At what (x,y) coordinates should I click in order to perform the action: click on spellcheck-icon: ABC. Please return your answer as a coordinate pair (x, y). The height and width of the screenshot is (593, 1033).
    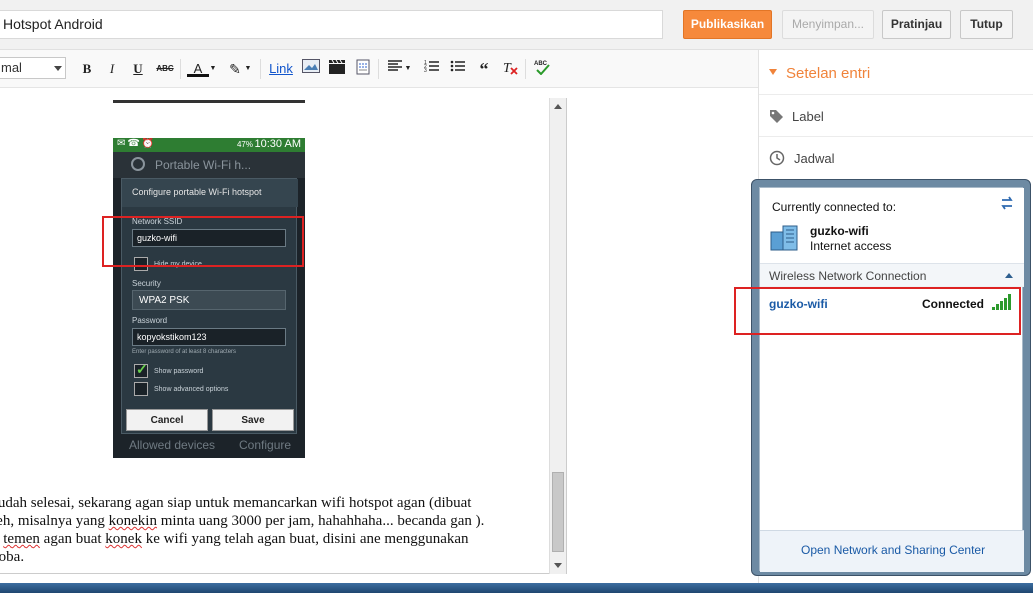
    Looking at the image, I should click on (542, 69).